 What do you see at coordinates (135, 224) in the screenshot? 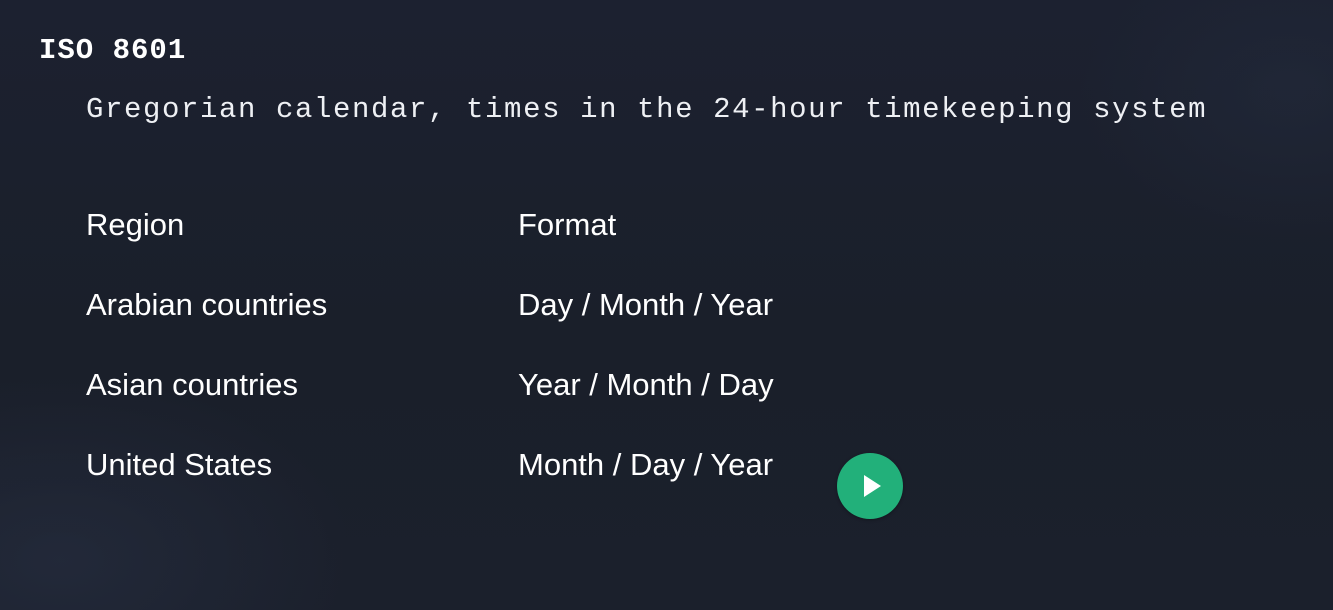
I see `column-header-region: Region` at bounding box center [135, 224].